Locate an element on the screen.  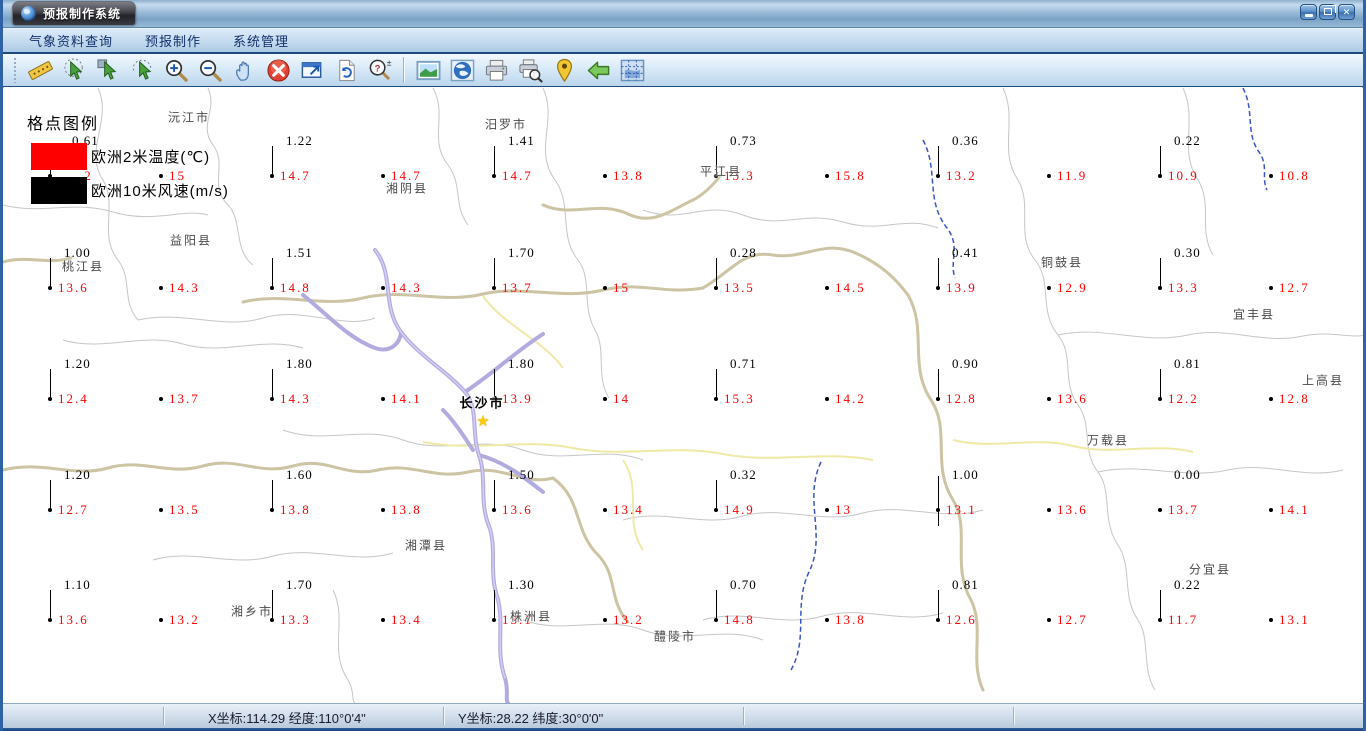
image-view-icon is located at coordinates (428, 70).